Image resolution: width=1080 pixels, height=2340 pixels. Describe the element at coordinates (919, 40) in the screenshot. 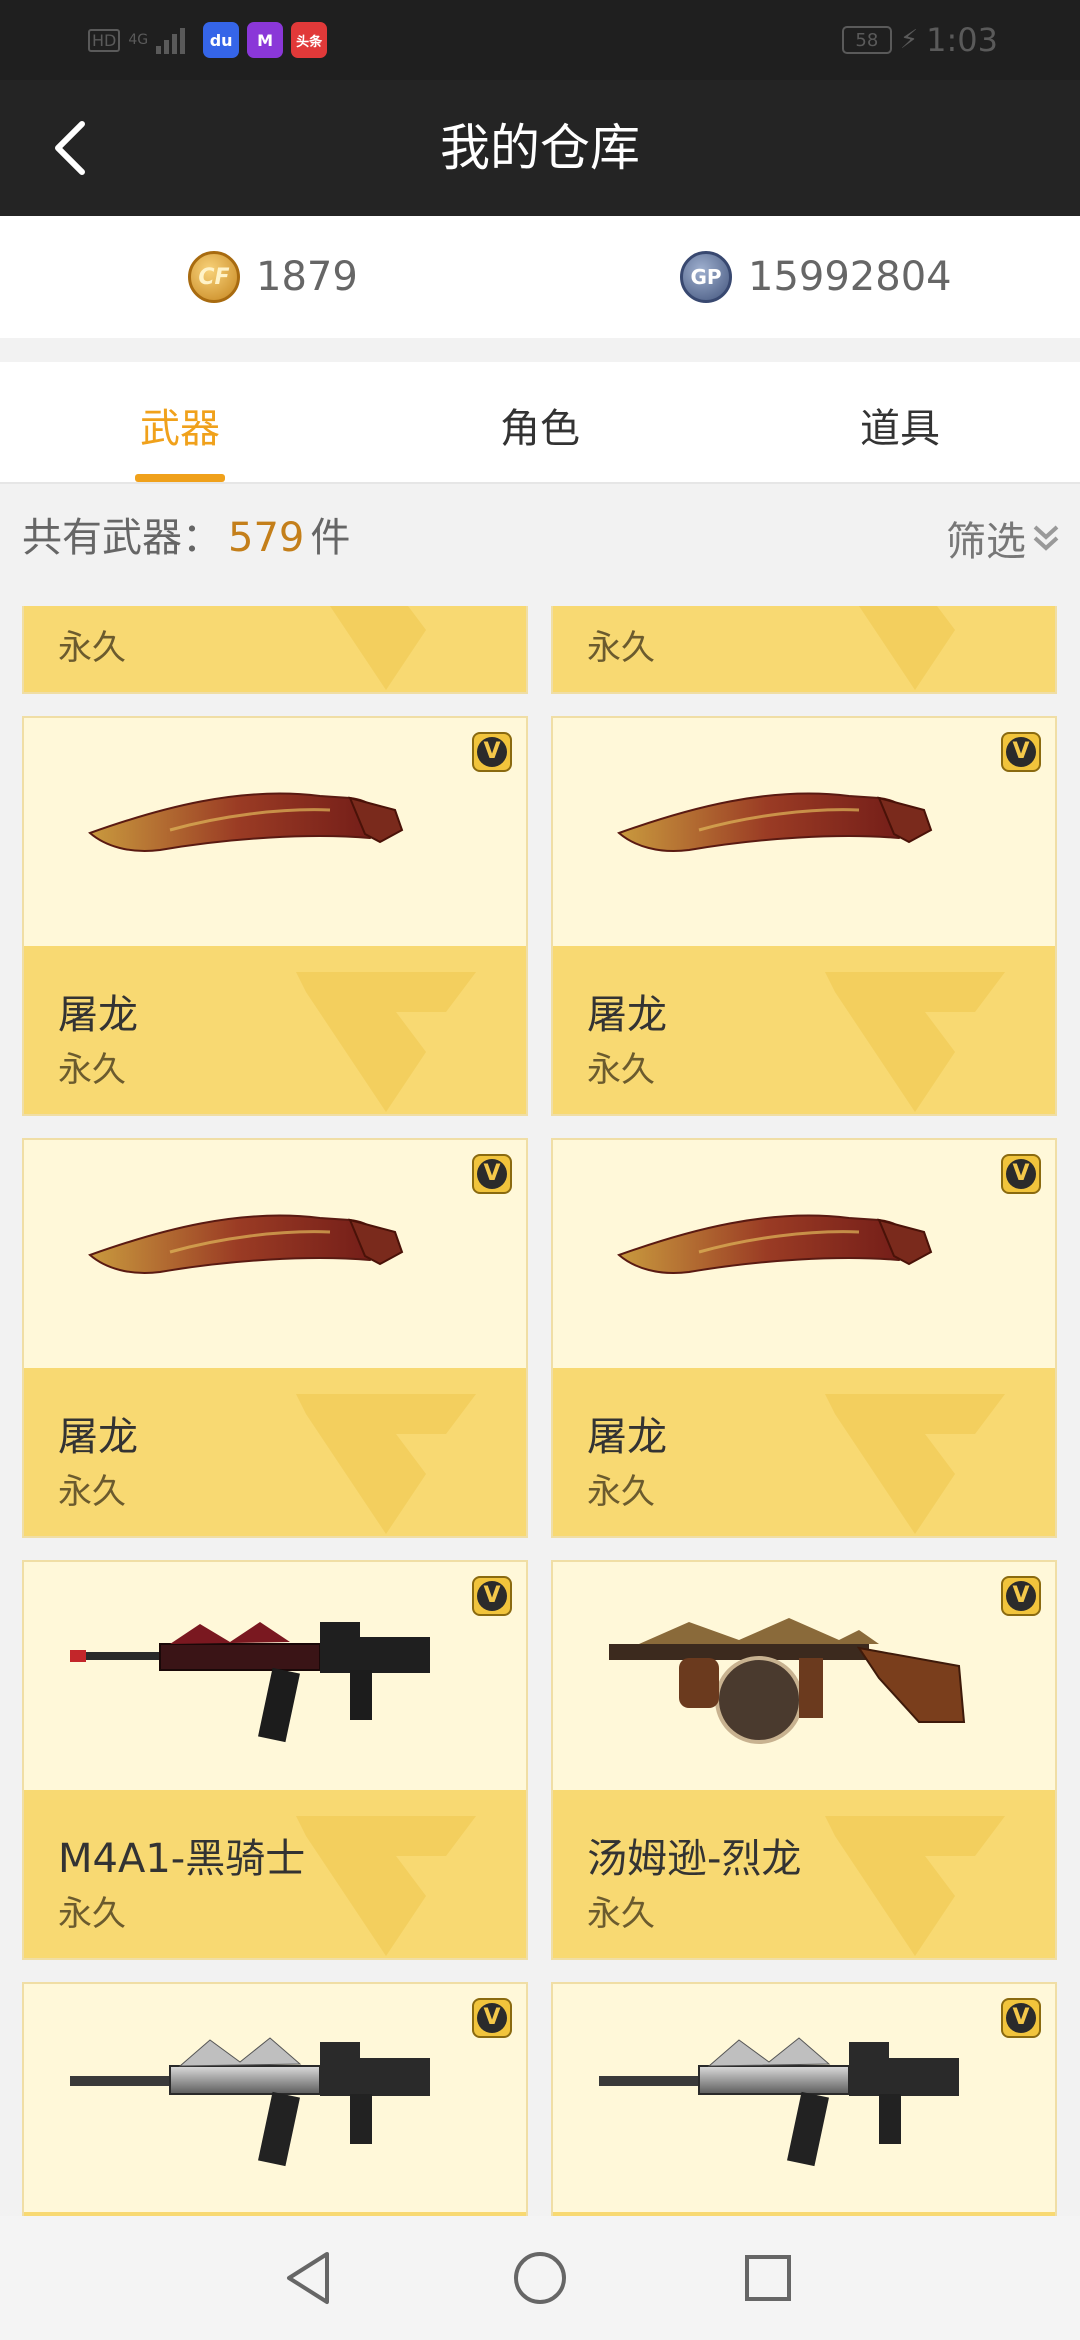

I see `status-right: 58 ⚡ 1:03` at that location.